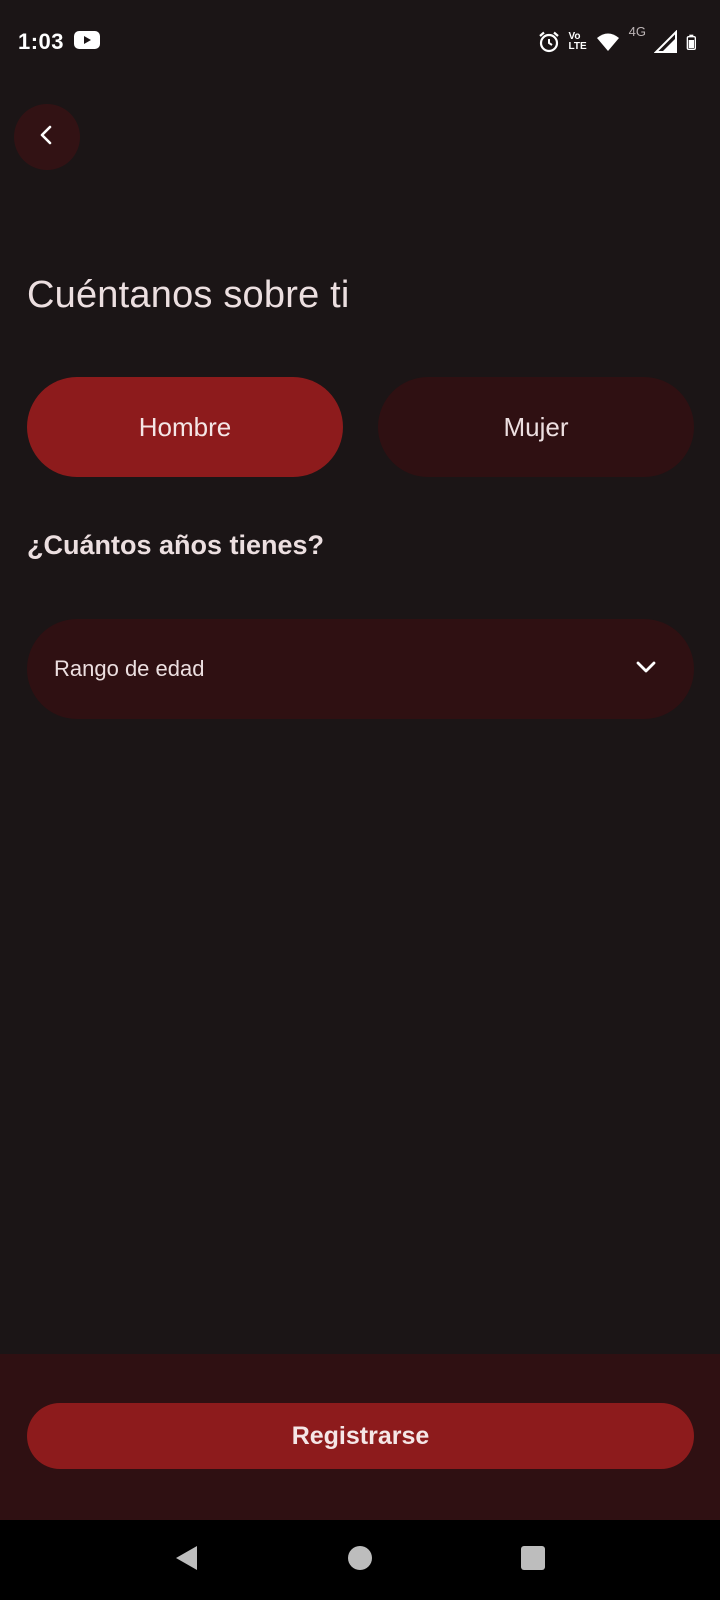  What do you see at coordinates (549, 42) in the screenshot?
I see `alarm-icon` at bounding box center [549, 42].